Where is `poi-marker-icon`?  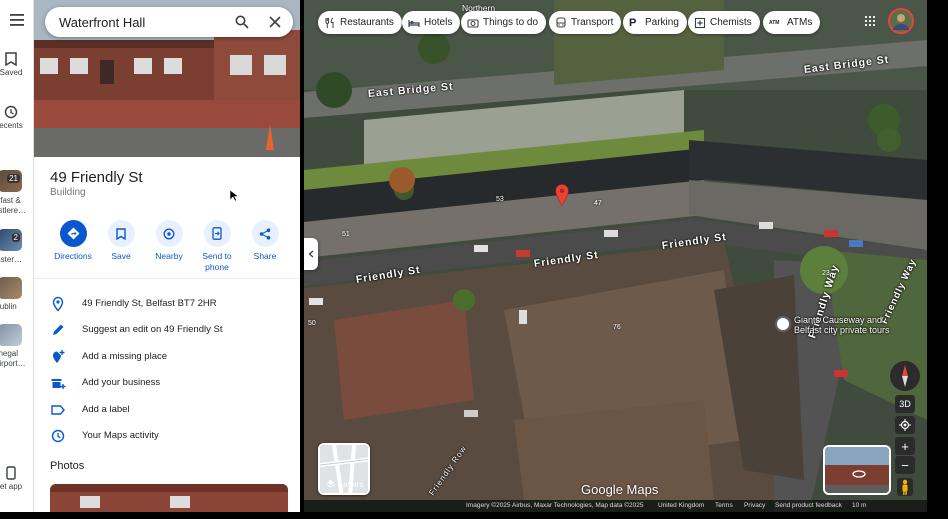 poi-marker-icon is located at coordinates (783, 324).